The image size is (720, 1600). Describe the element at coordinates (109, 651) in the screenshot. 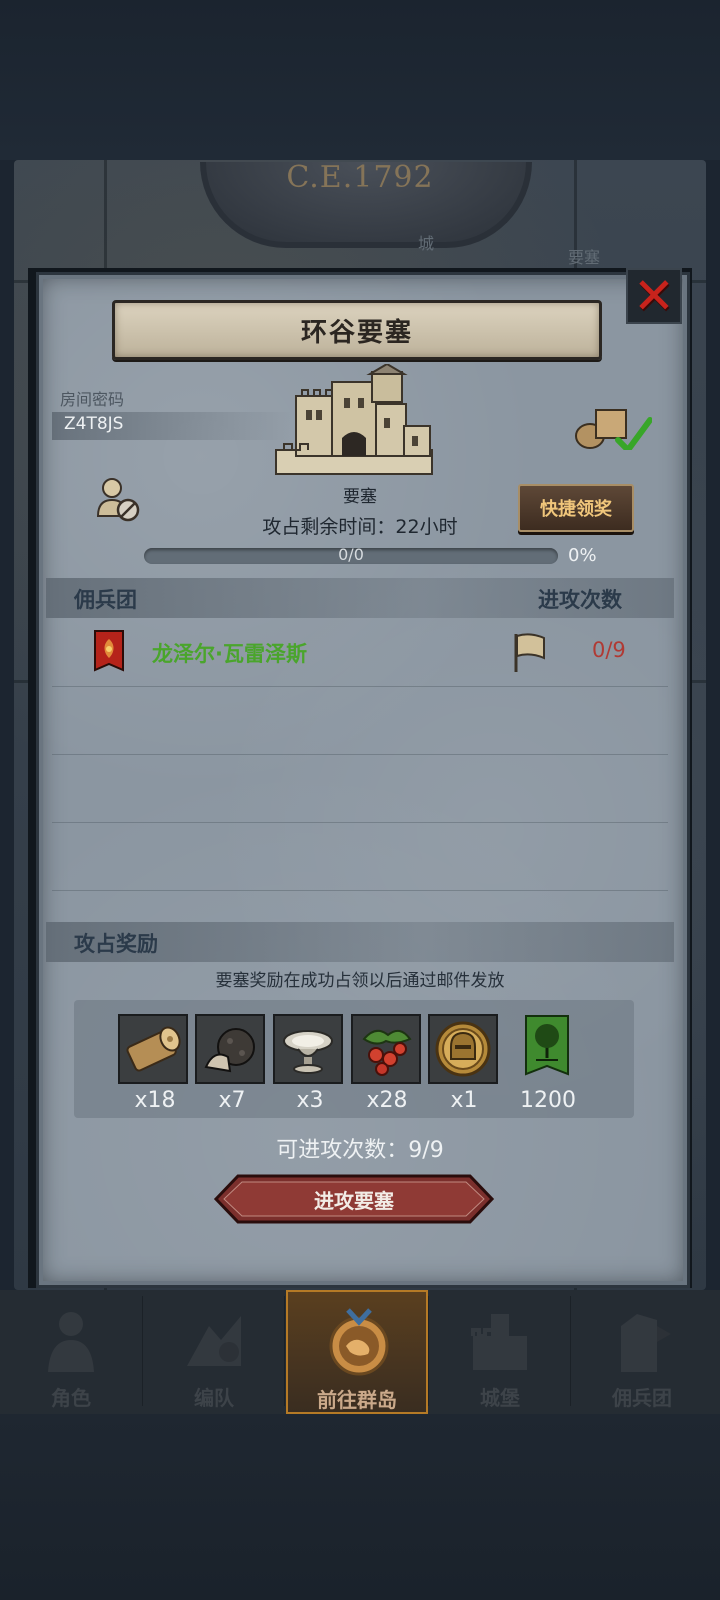

I see `guild-banner-icon` at that location.